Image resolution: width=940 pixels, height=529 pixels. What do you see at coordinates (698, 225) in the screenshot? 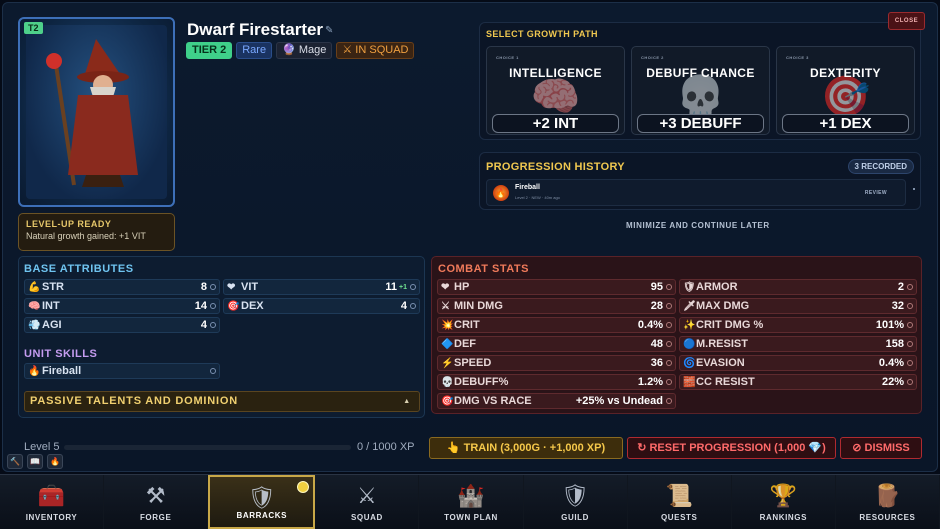
I see `minimize-link: MINIMIZE AND CONTINUE LATER` at bounding box center [698, 225].